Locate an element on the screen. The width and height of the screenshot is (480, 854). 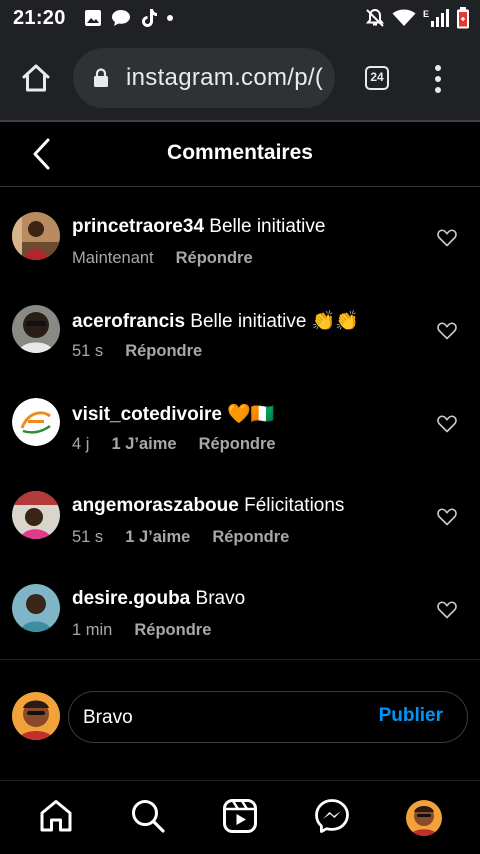
battery-low-icon is located at coordinates (463, 18).